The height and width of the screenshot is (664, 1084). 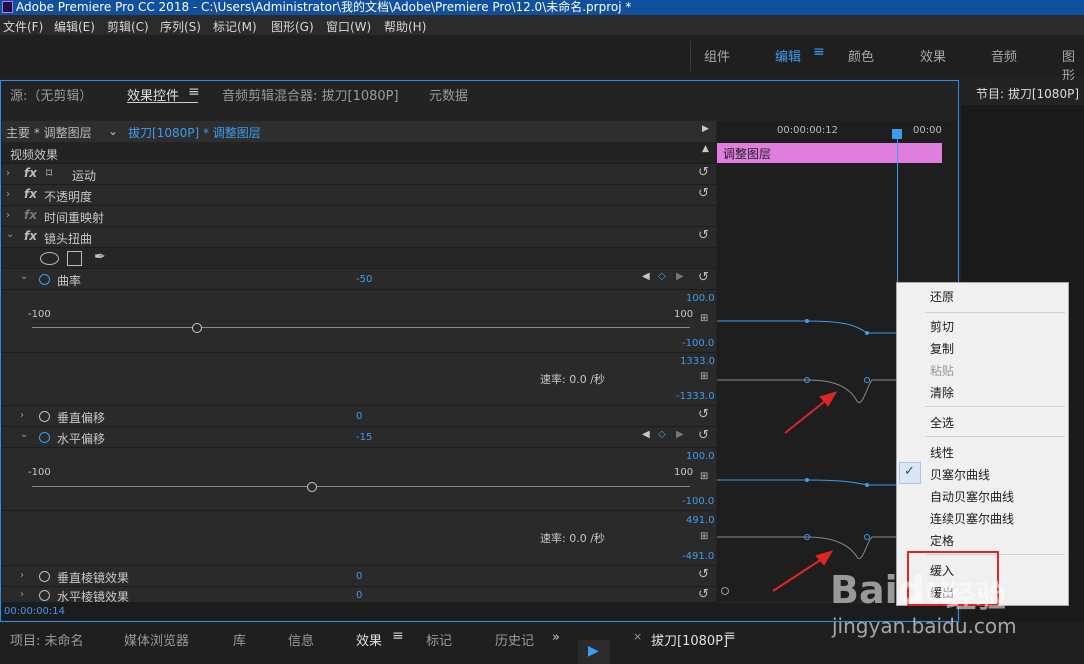 I want to click on curvature-slider-knob, so click(x=196, y=328).